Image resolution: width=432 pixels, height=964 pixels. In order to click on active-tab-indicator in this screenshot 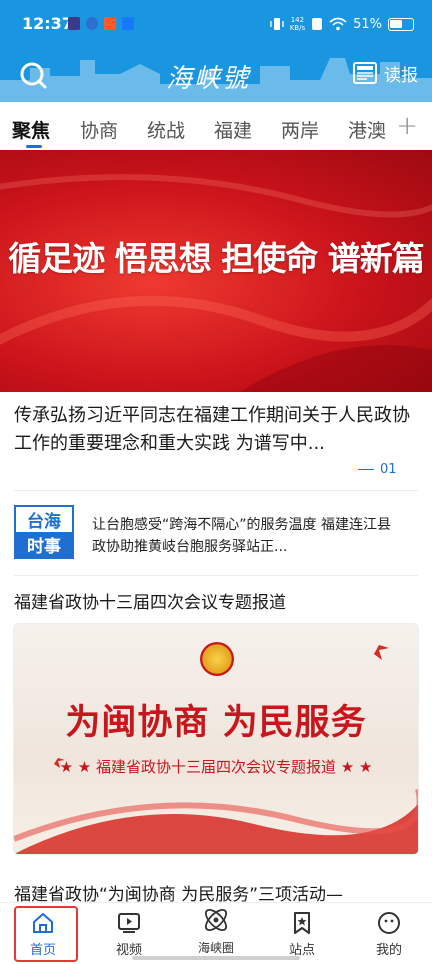, I will do `click(34, 146)`.